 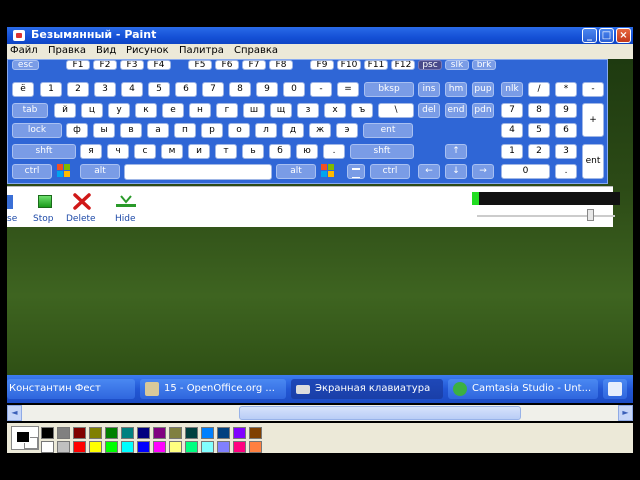 I want to click on key-ы: ы, so click(x=104, y=130).